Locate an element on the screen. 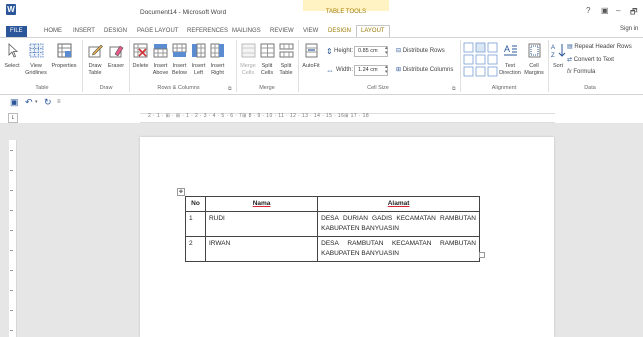 The image size is (643, 337). eraser-button: Eraser is located at coordinates (116, 56).